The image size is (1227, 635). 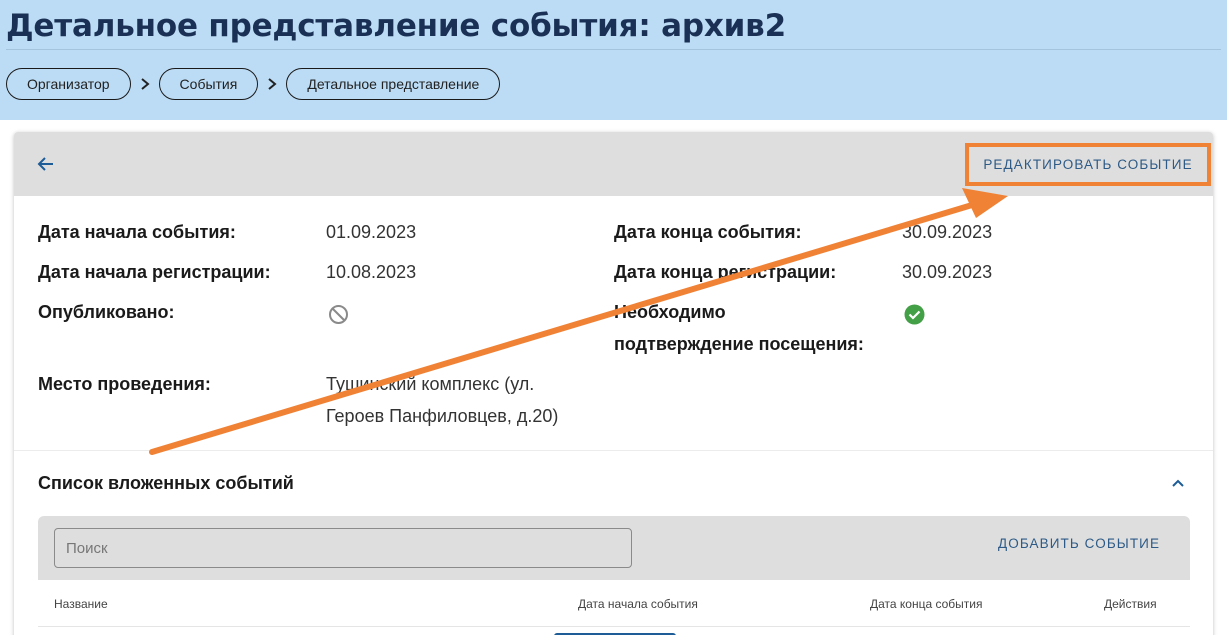 I want to click on column-header-actions: Действия, so click(x=1130, y=604).